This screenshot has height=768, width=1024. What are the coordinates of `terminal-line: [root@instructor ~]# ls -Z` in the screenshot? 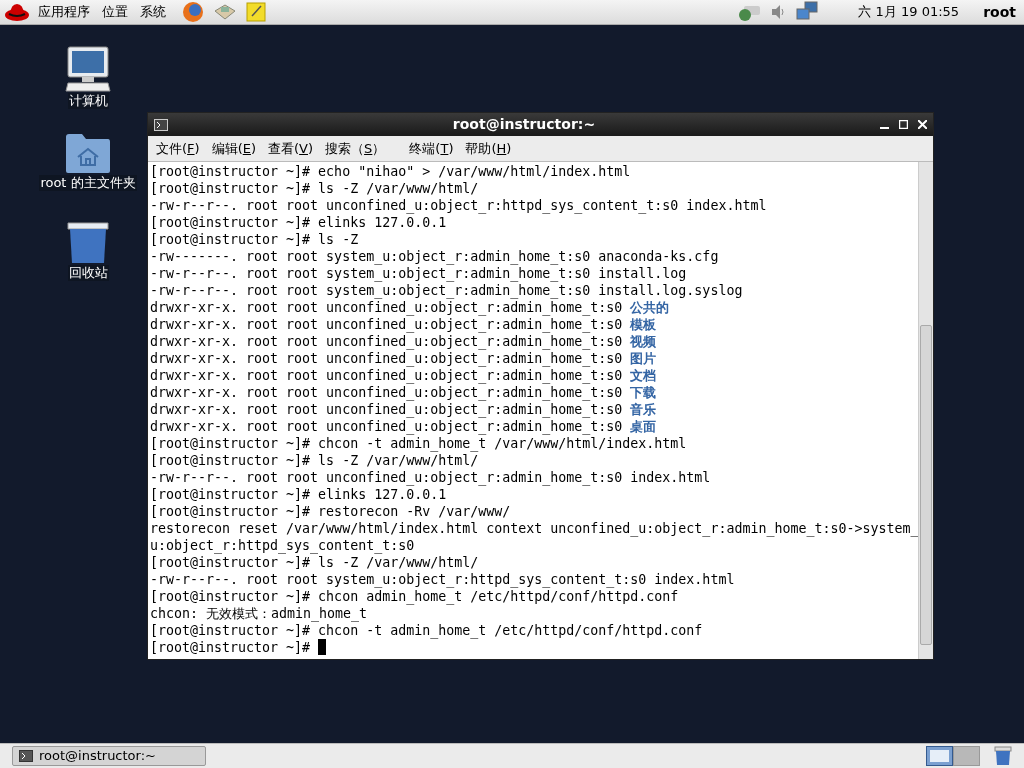 It's located at (254, 239).